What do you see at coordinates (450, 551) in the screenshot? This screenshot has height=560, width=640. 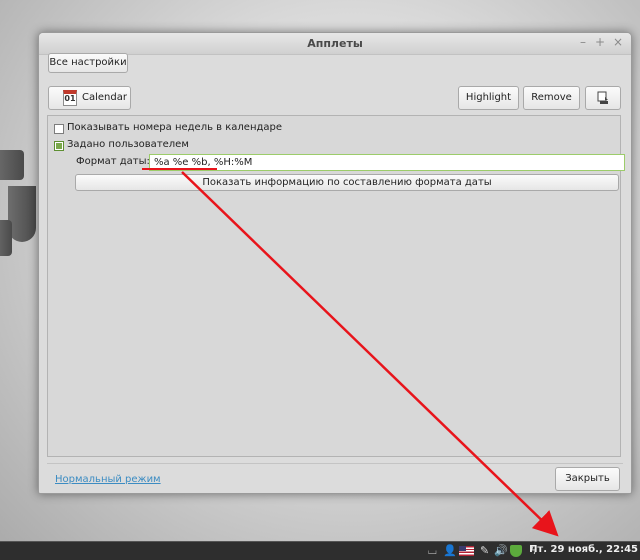 I see `user-icon: 👤` at bounding box center [450, 551].